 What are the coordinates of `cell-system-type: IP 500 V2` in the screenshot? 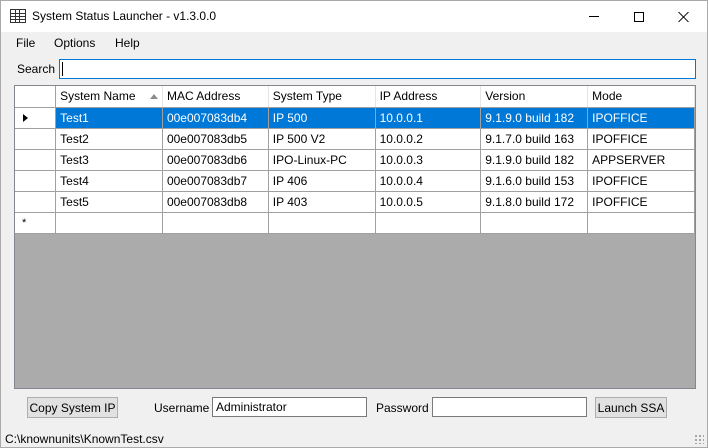 It's located at (322, 139).